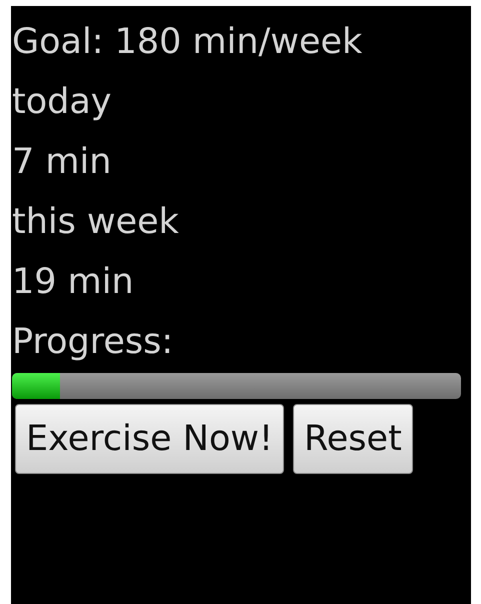 This screenshot has width=481, height=604. What do you see at coordinates (62, 102) in the screenshot?
I see `label: today` at bounding box center [62, 102].